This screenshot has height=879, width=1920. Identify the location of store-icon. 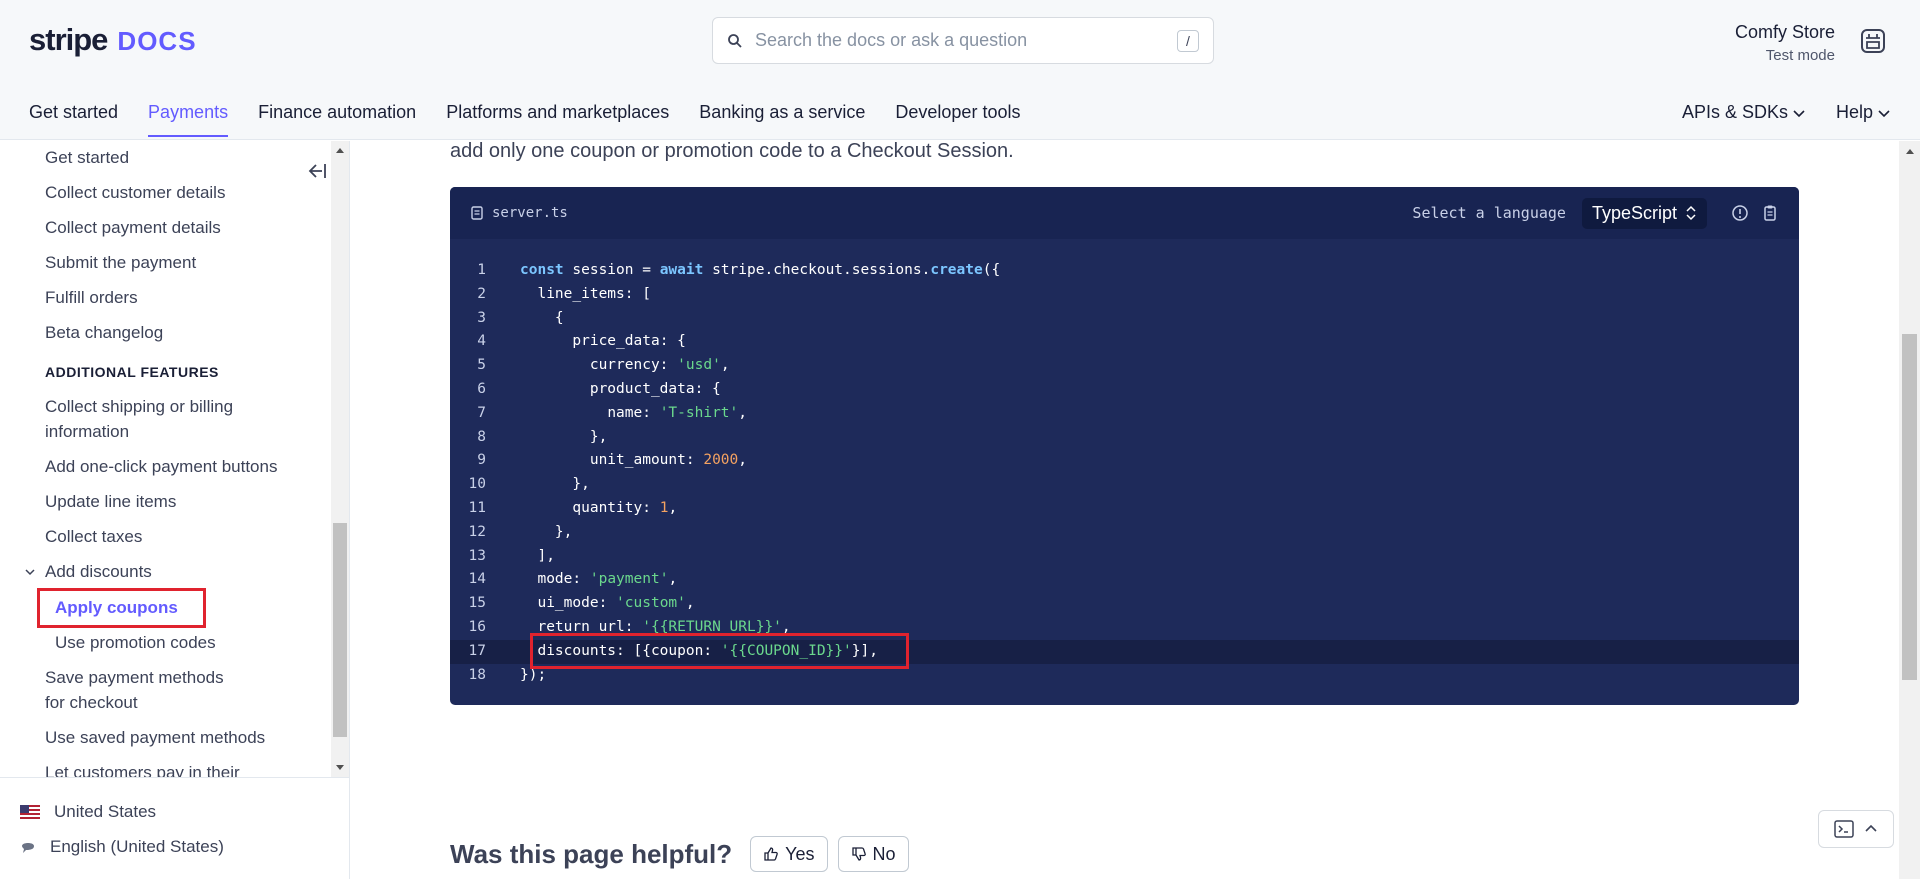
(1873, 41).